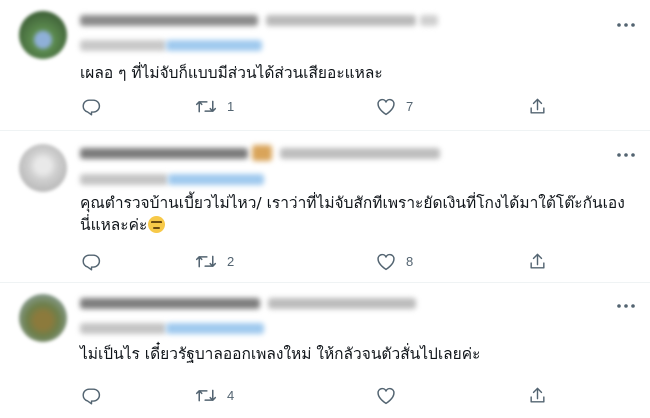 The image size is (650, 418). Describe the element at coordinates (315, 261) in the screenshot. I see `tweet-actions: 2 8` at that location.